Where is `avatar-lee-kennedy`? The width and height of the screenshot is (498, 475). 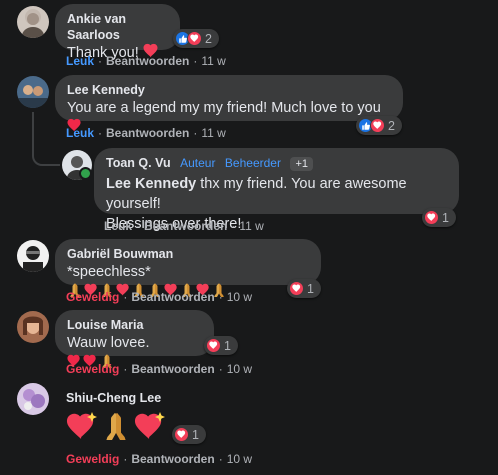 avatar-lee-kennedy is located at coordinates (33, 92).